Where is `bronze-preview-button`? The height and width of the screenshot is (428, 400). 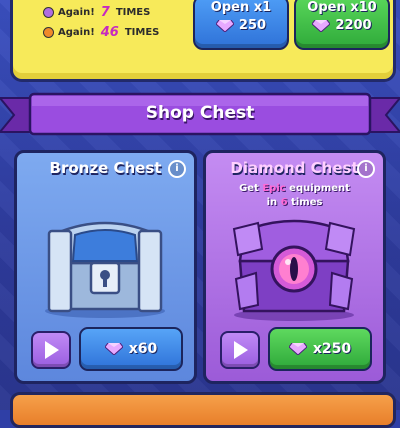
bronze-preview-button is located at coordinates (51, 350).